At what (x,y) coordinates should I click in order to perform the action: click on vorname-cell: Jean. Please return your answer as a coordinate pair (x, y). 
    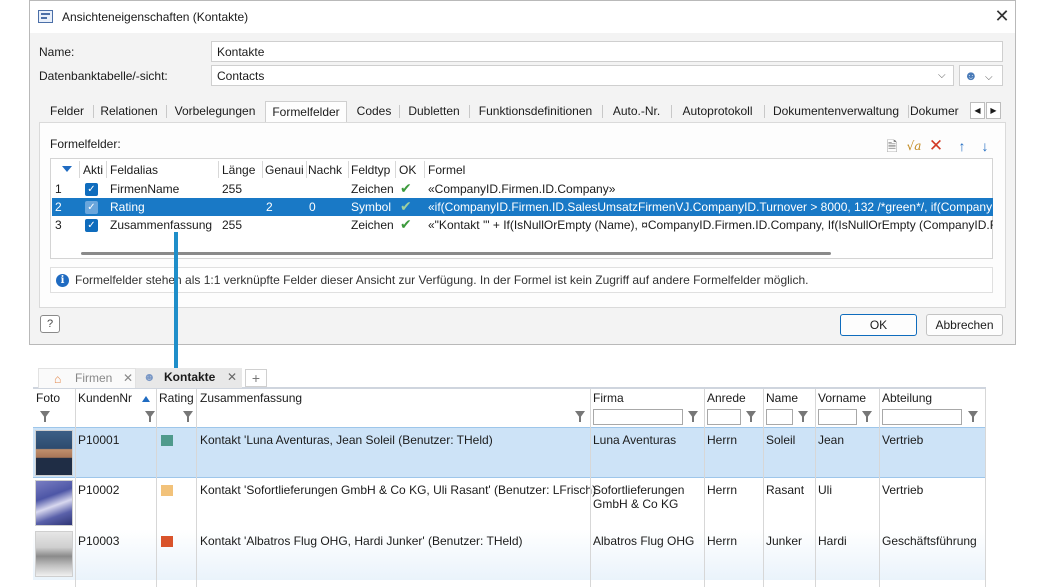
    Looking at the image, I should click on (831, 440).